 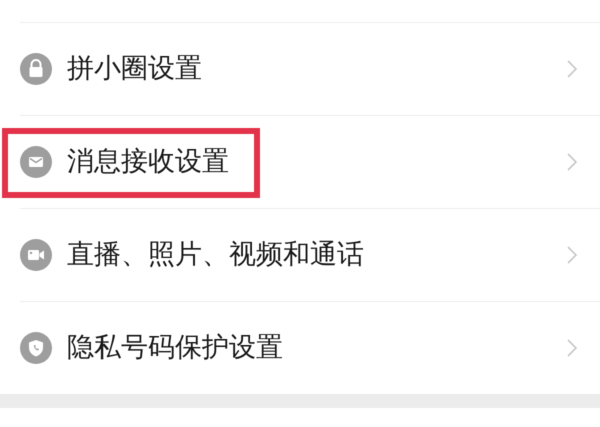 What do you see at coordinates (215, 255) in the screenshot?
I see `setting-label: 直播、照片、视频和通话` at bounding box center [215, 255].